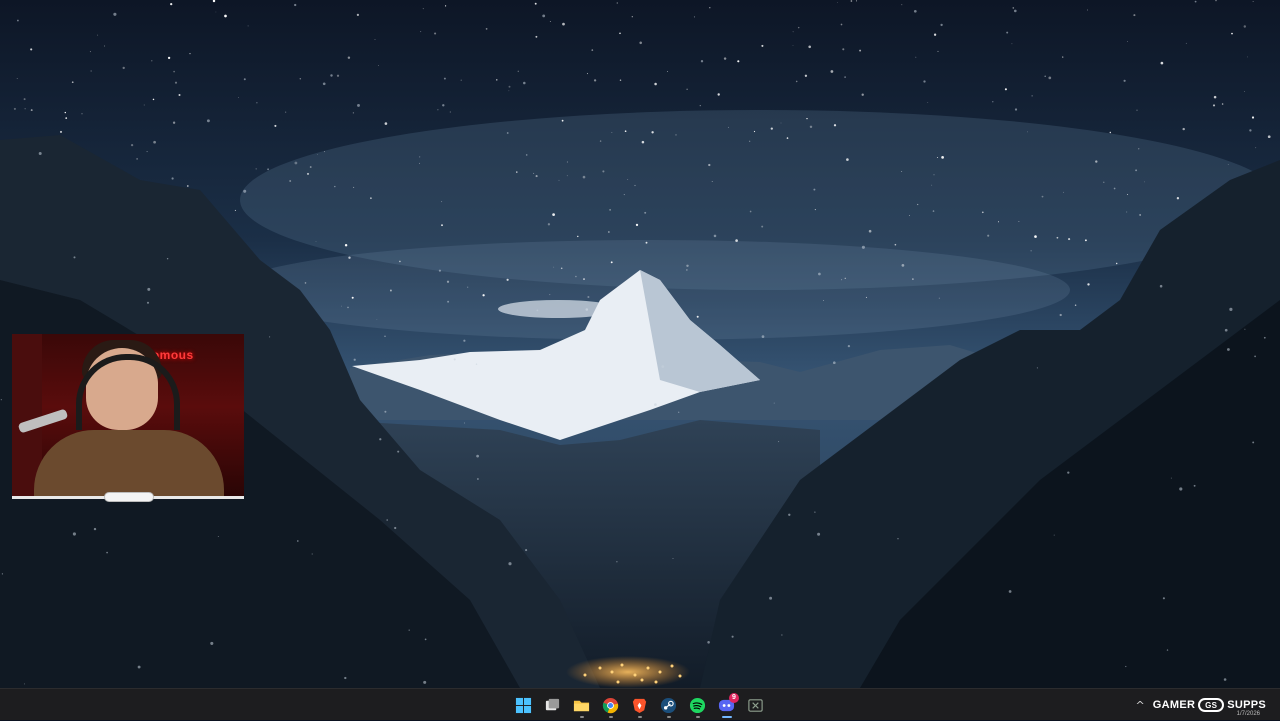 This screenshot has height=721, width=1280. I want to click on taskbar: 9 ^ GAMER GS SUPPS 1/7/2026, so click(640, 704).